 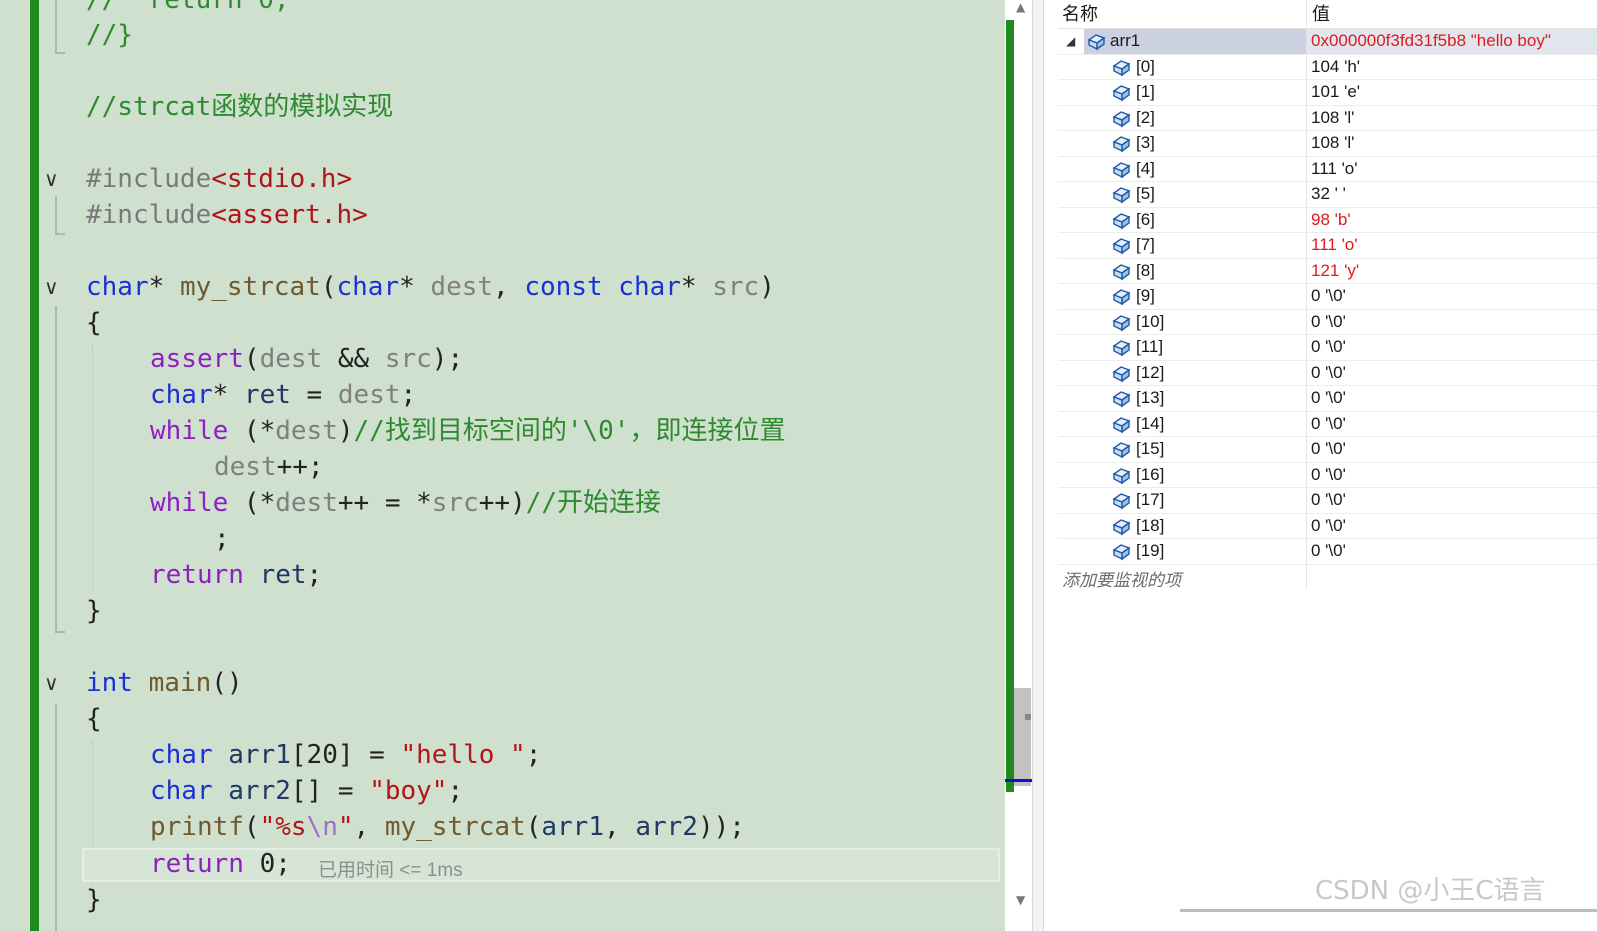 What do you see at coordinates (236, 575) in the screenshot?
I see `code-line-14: return ret;` at bounding box center [236, 575].